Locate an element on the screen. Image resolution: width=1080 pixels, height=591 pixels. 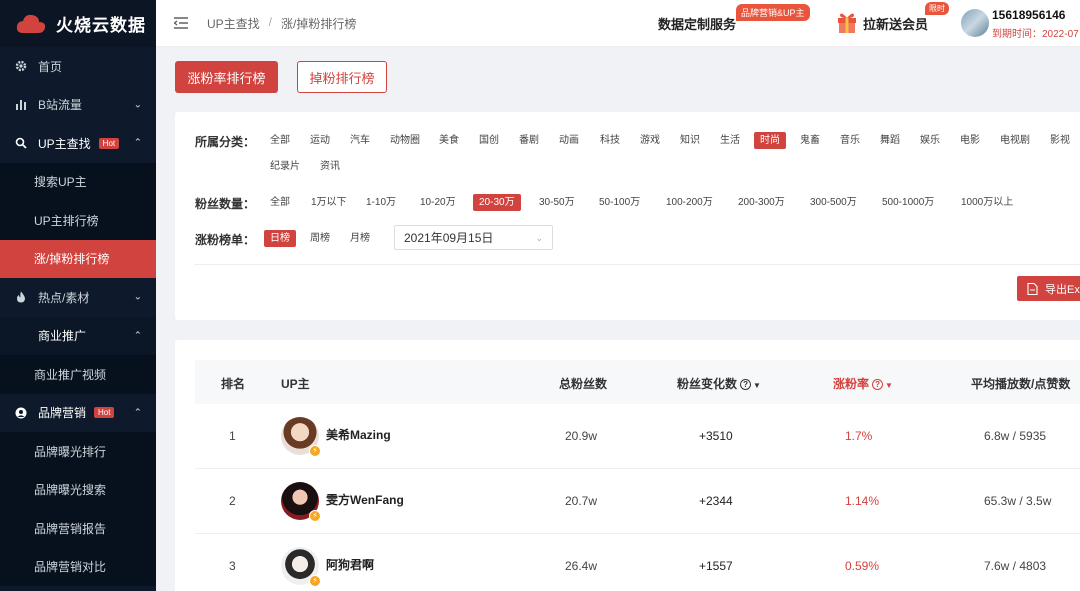
fans-chip: 50-100万 is located at coordinates (619, 202).